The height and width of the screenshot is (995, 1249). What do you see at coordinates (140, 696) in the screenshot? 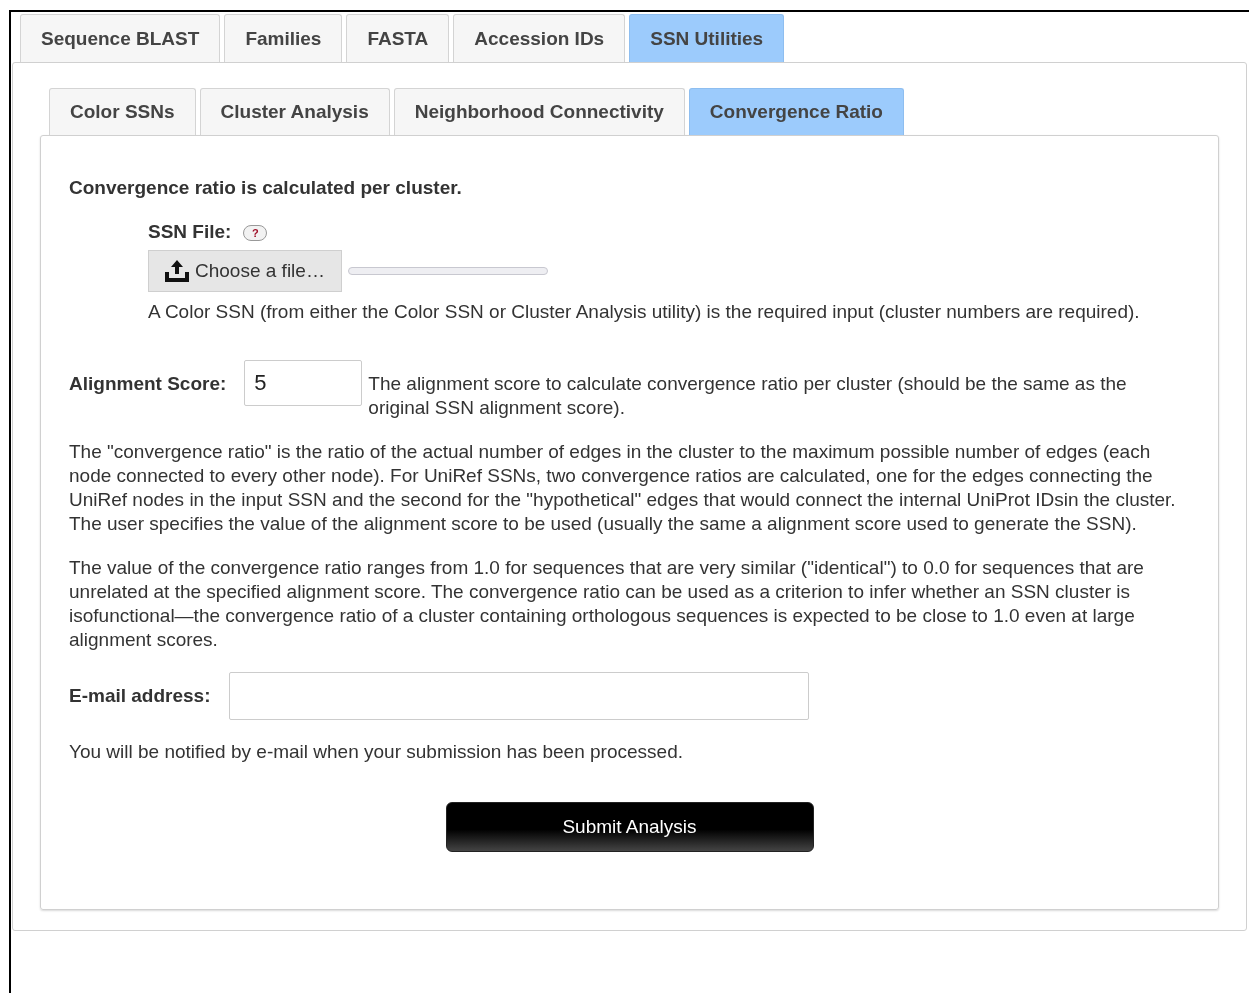
I see `email-label: E-mail address:` at bounding box center [140, 696].